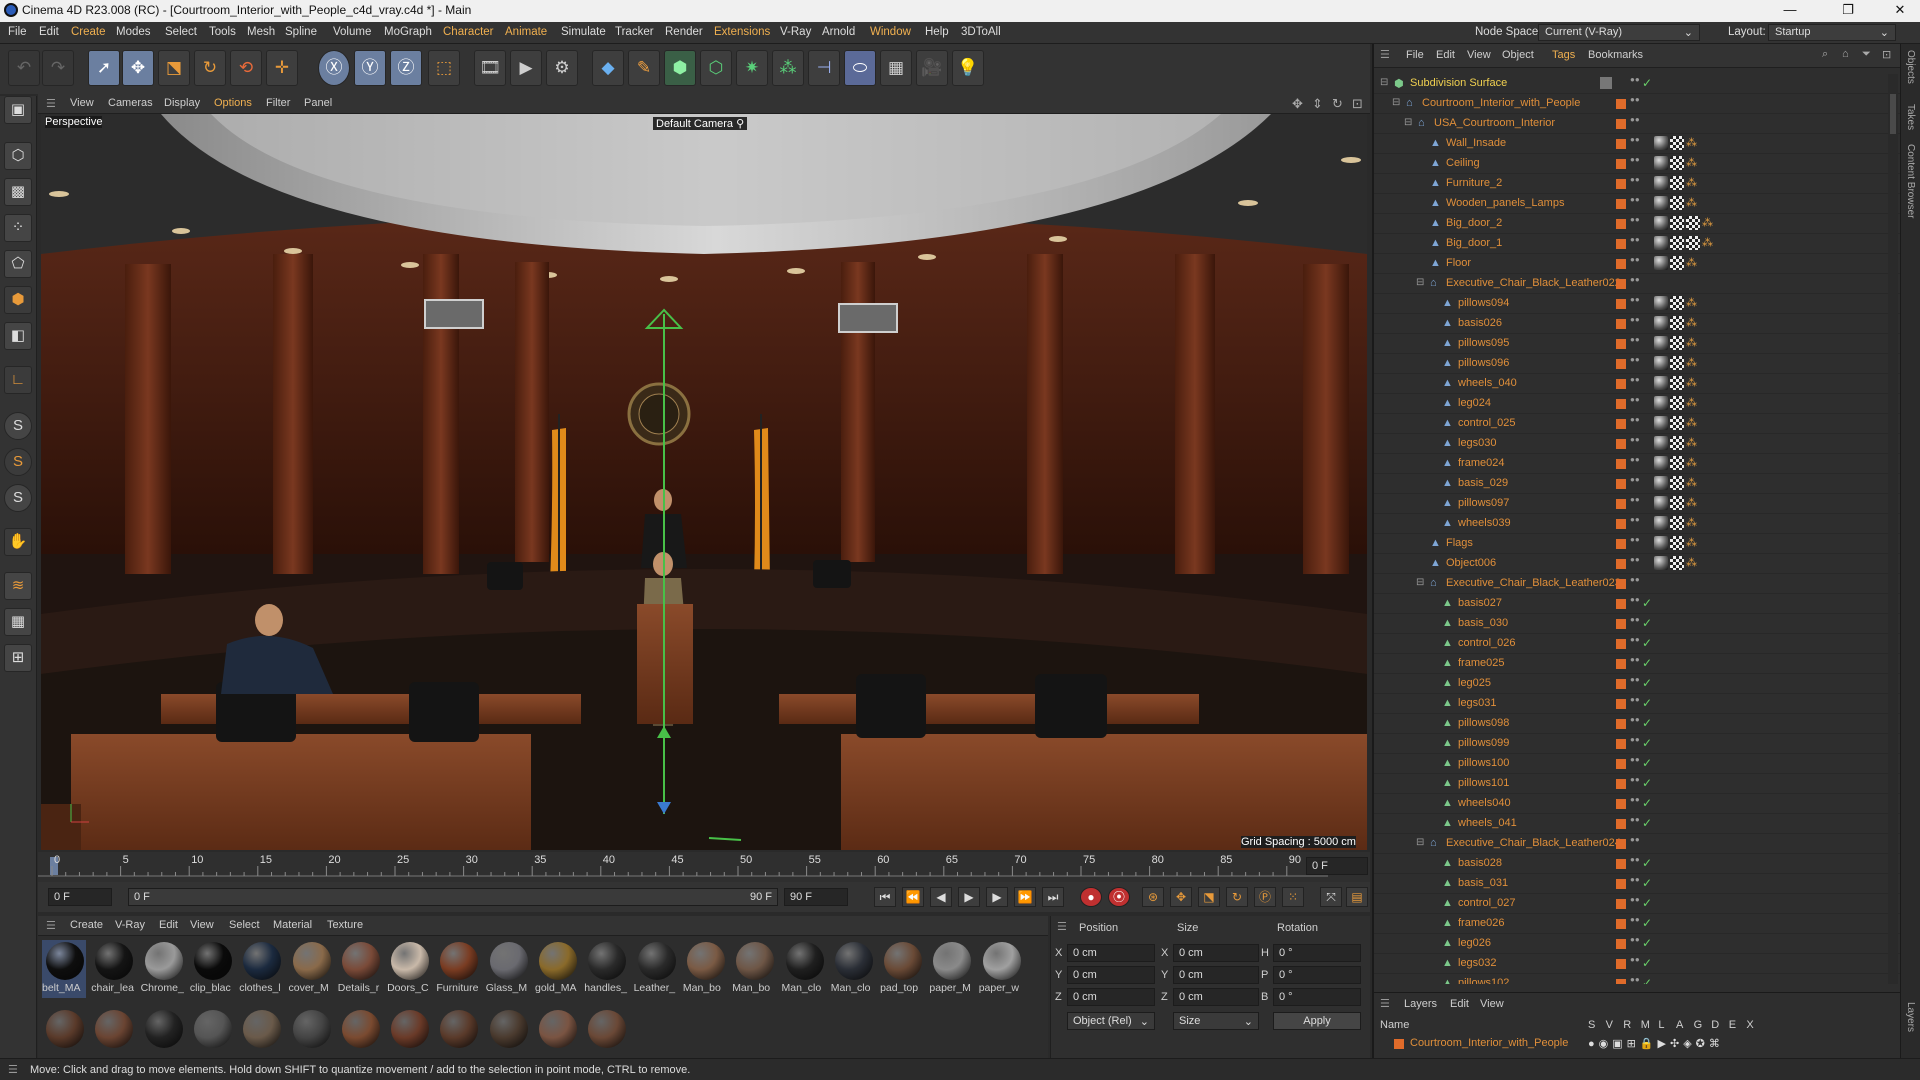  I want to click on key-param-icon: Ⓟ, so click(1265, 897).